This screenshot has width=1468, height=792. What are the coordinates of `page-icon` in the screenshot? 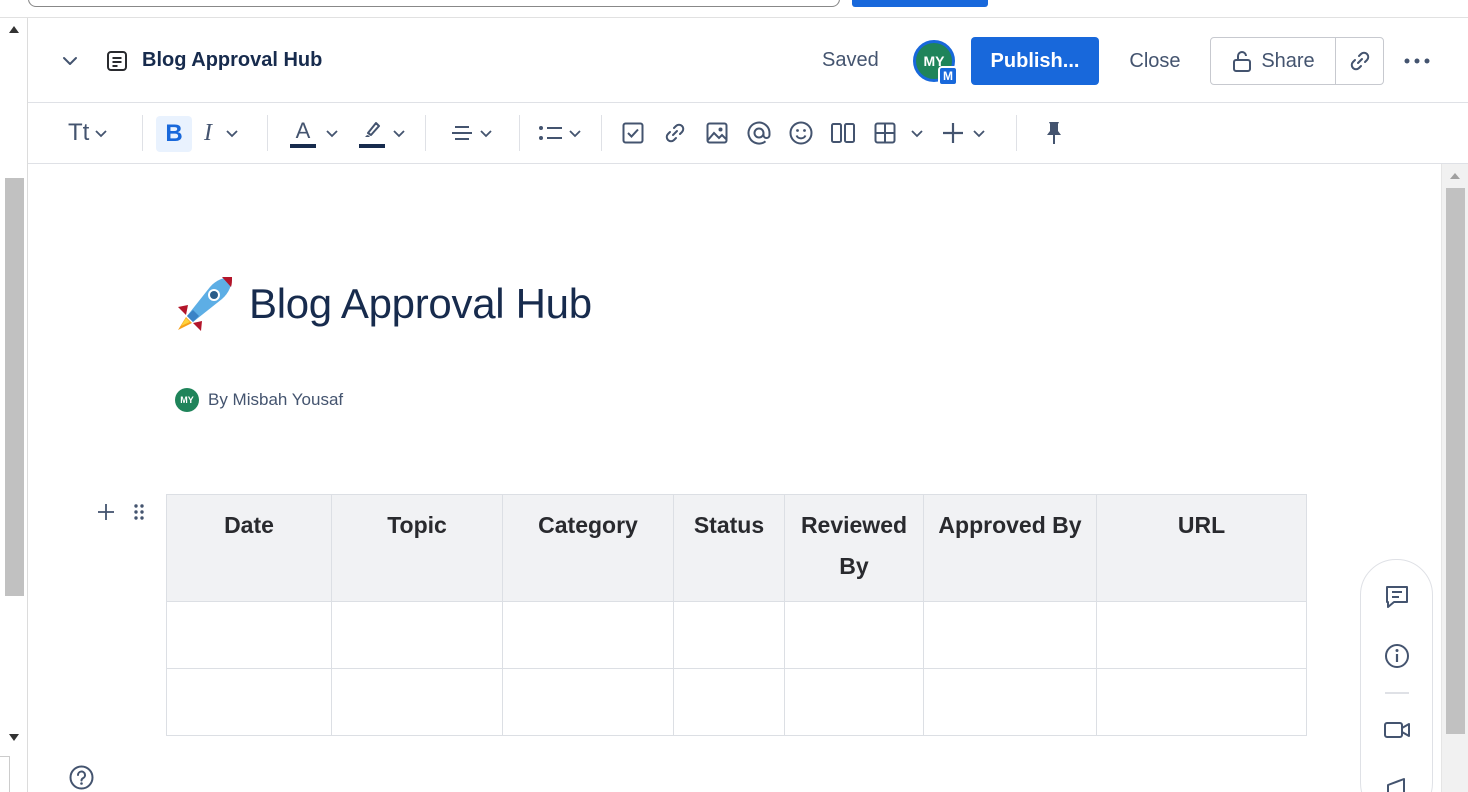 It's located at (117, 61).